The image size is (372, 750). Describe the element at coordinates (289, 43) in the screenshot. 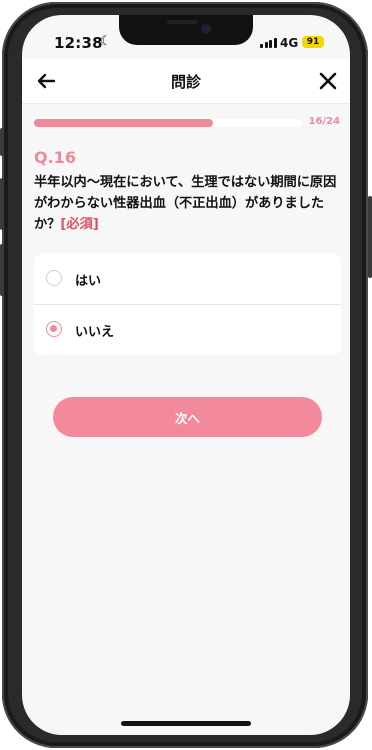

I see `network-type: 4G` at that location.